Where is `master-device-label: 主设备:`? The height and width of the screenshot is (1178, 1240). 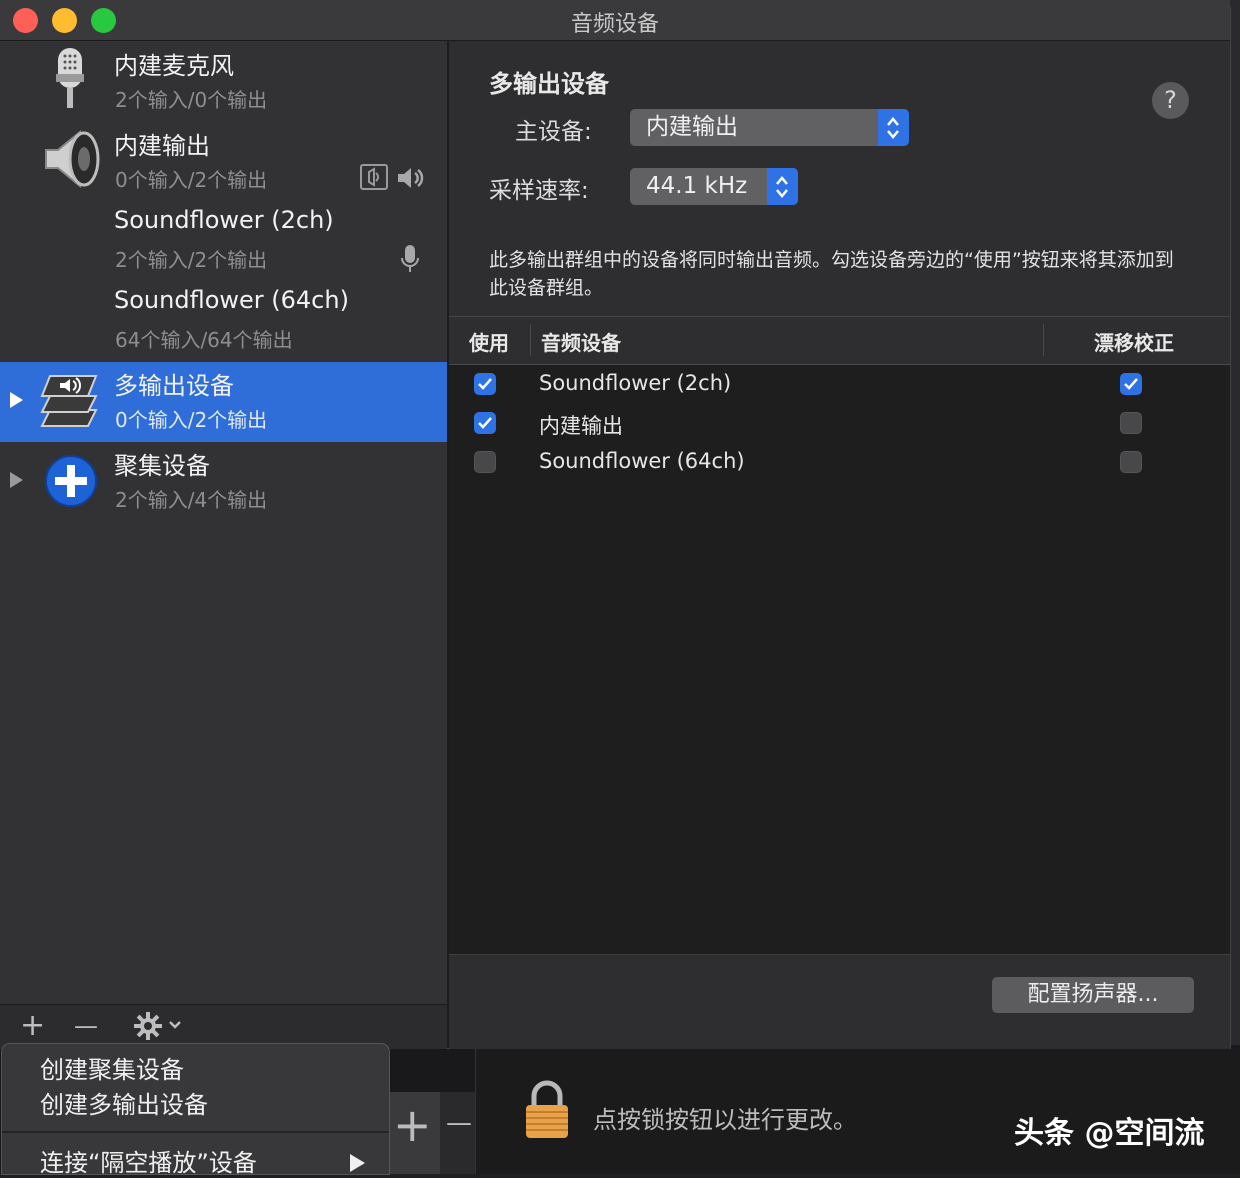
master-device-label: 主设备: is located at coordinates (553, 132).